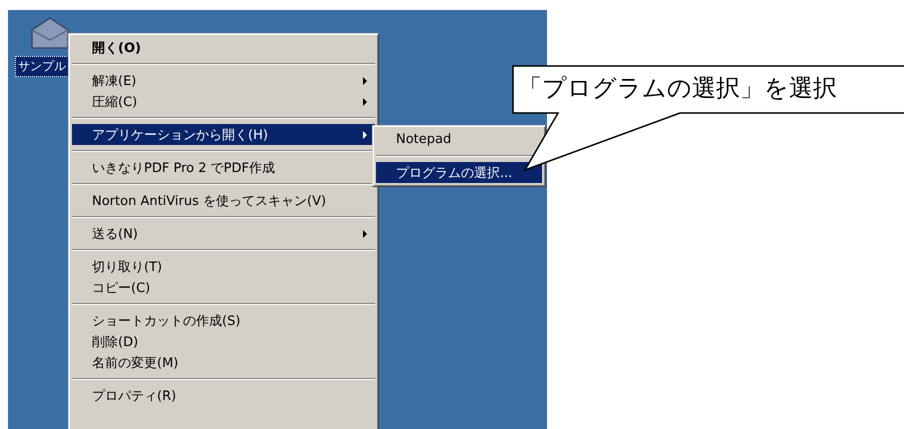 This screenshot has height=429, width=904. What do you see at coordinates (223, 47) in the screenshot?
I see `menu-item: 開く(O)` at bounding box center [223, 47].